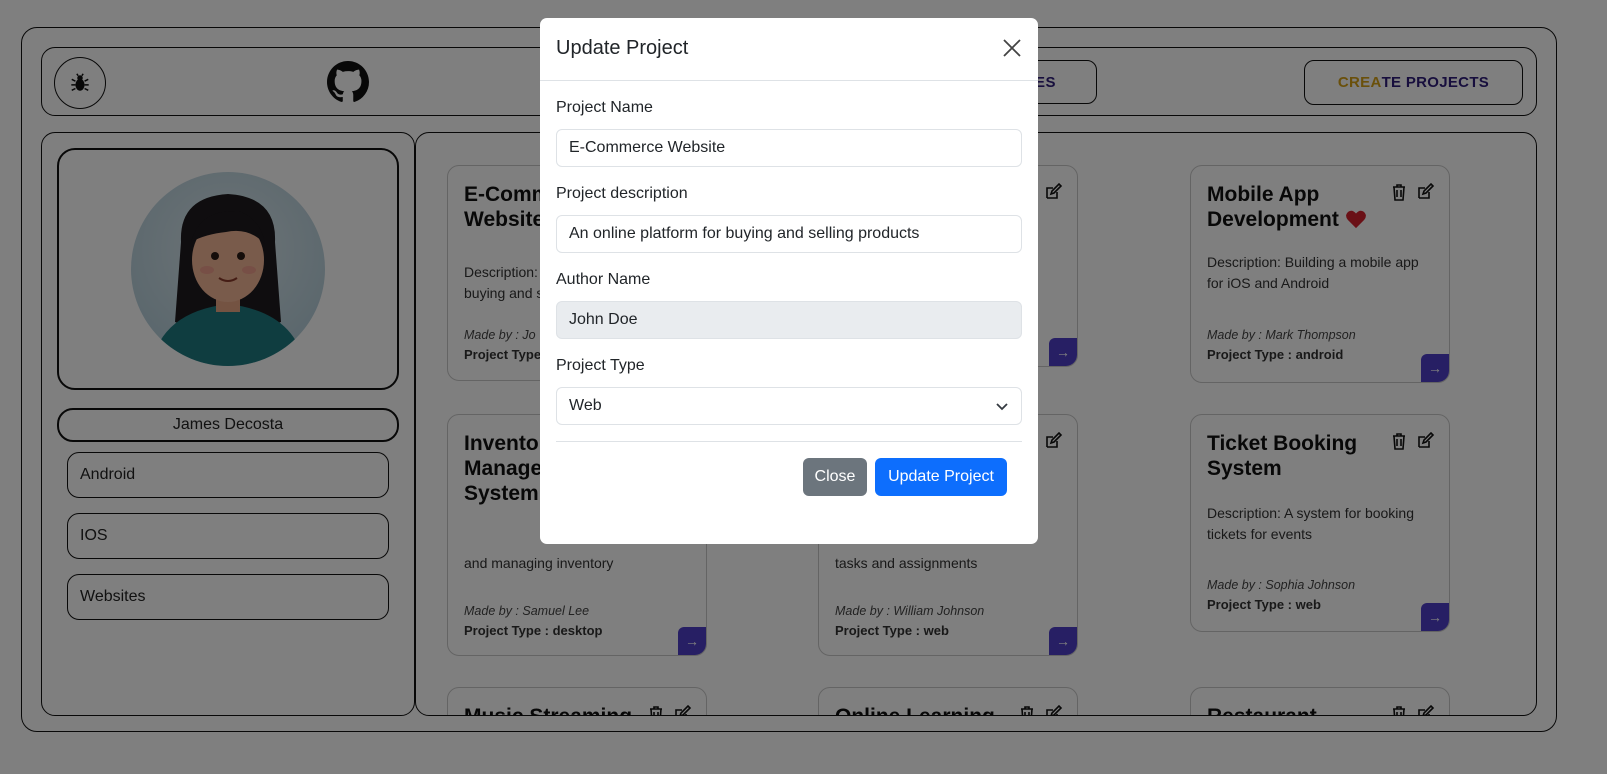  What do you see at coordinates (603, 279) in the screenshot?
I see `author-name-label: Author Name` at bounding box center [603, 279].